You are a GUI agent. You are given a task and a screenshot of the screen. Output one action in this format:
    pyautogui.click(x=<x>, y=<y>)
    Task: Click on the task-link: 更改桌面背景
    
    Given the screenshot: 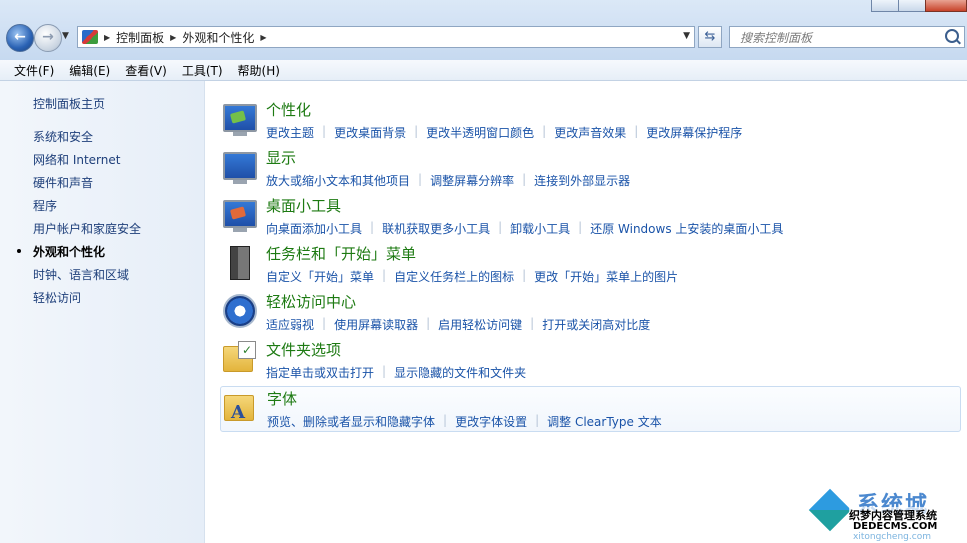 What is the action you would take?
    pyautogui.click(x=370, y=132)
    